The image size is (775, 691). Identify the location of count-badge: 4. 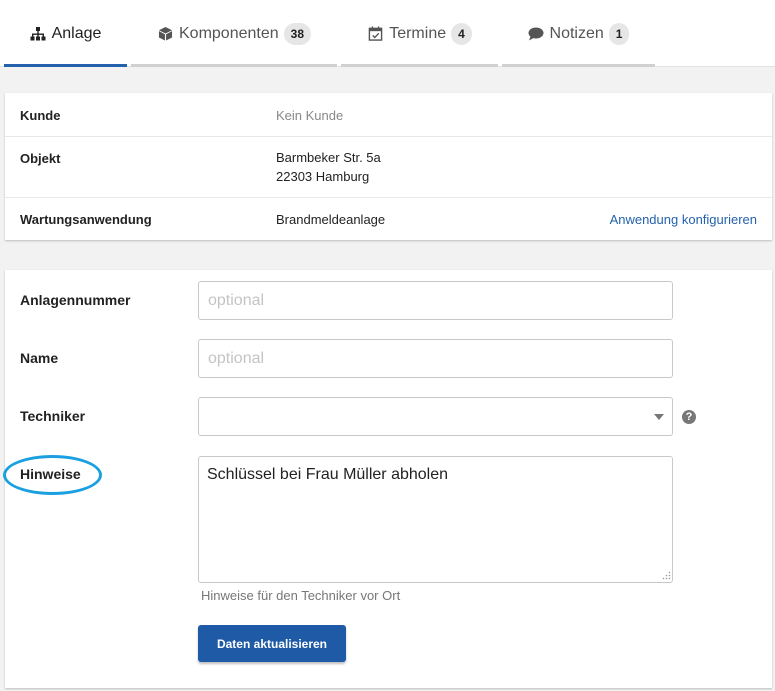
(461, 33).